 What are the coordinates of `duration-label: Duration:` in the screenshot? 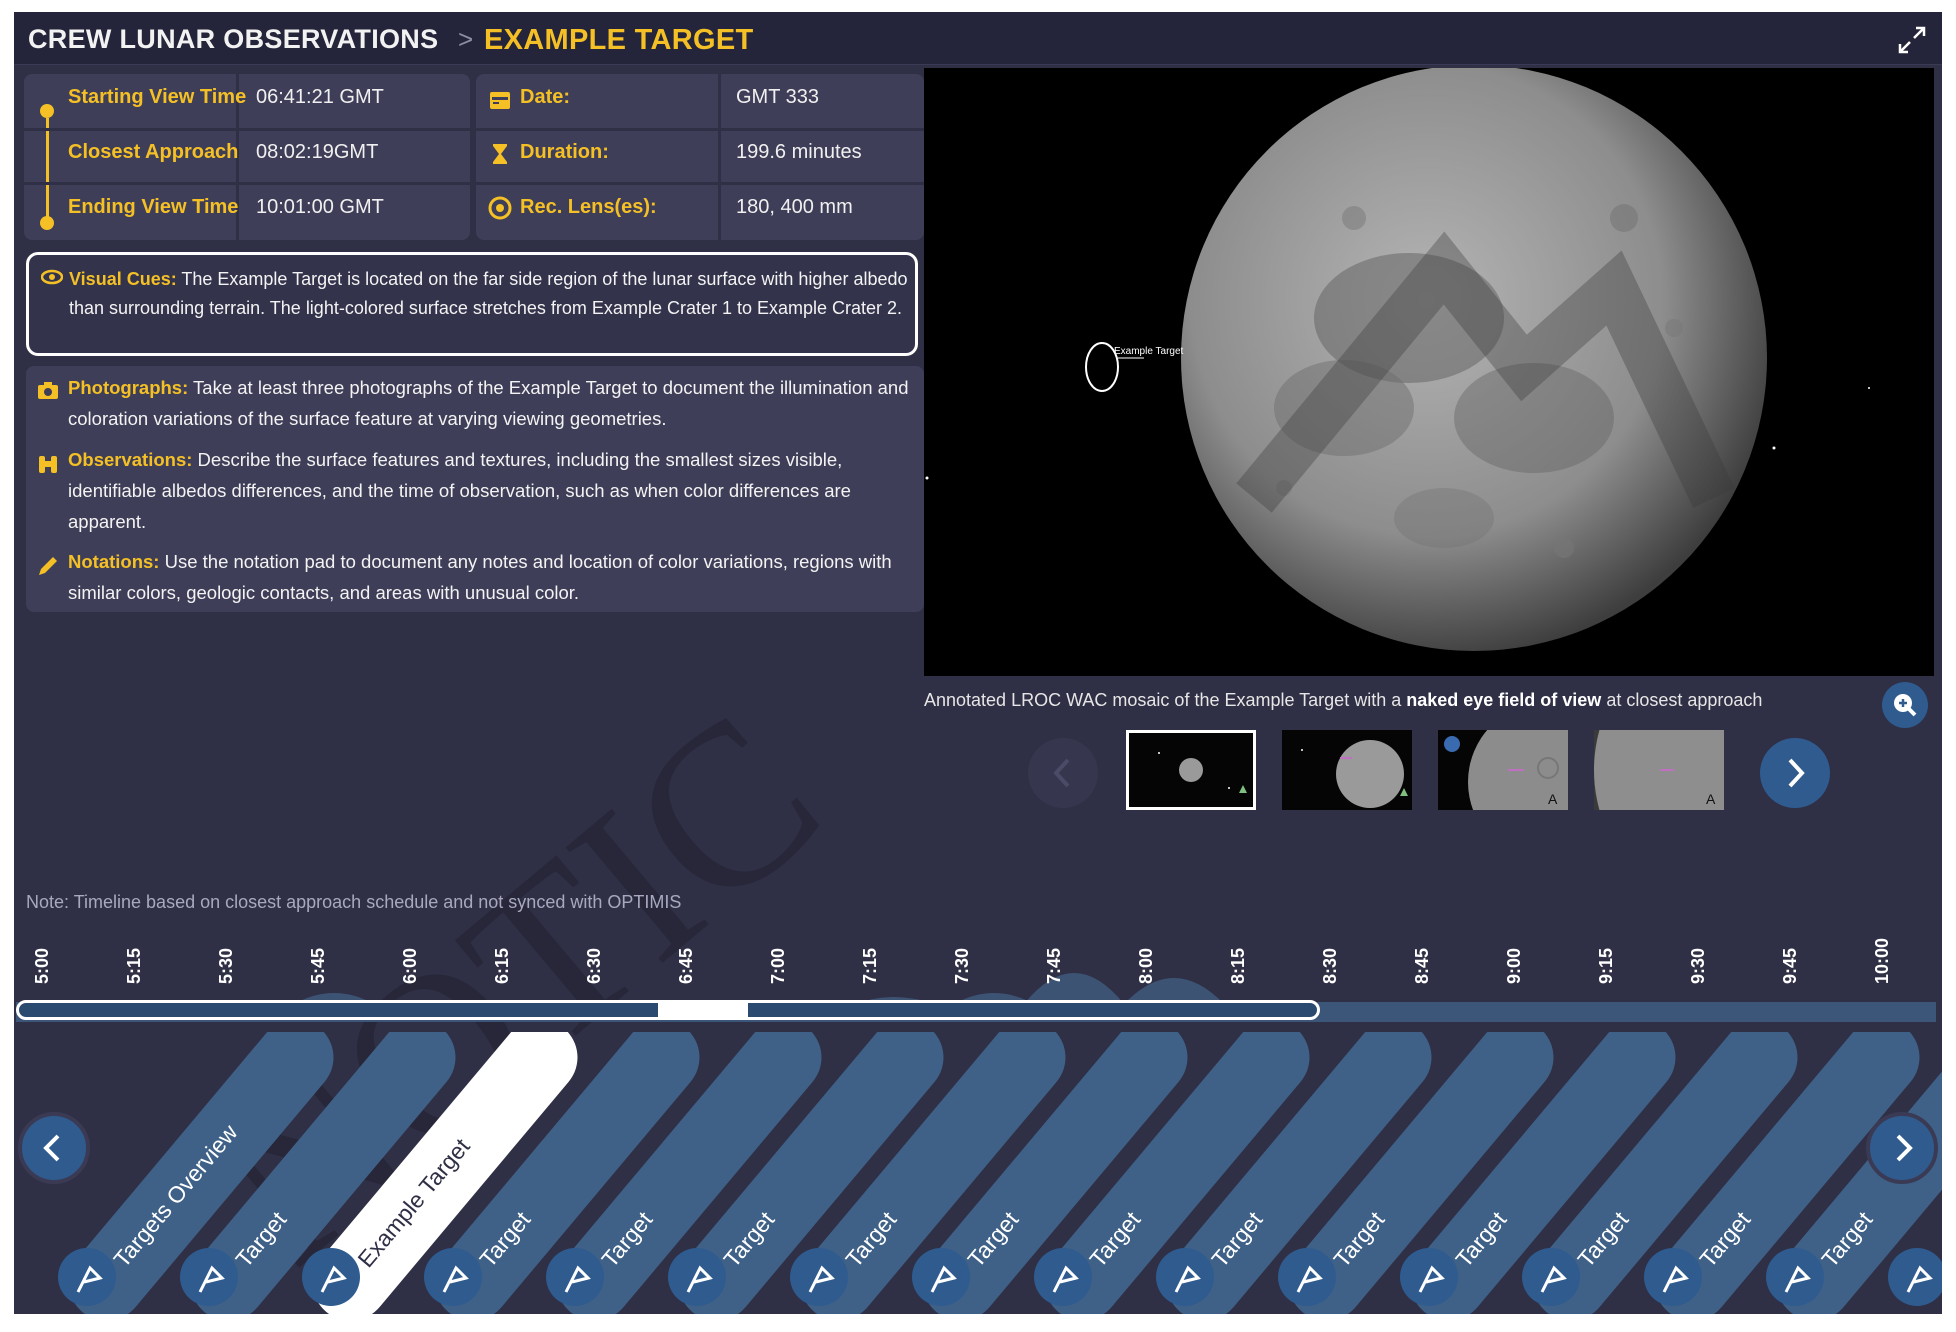 It's located at (564, 152).